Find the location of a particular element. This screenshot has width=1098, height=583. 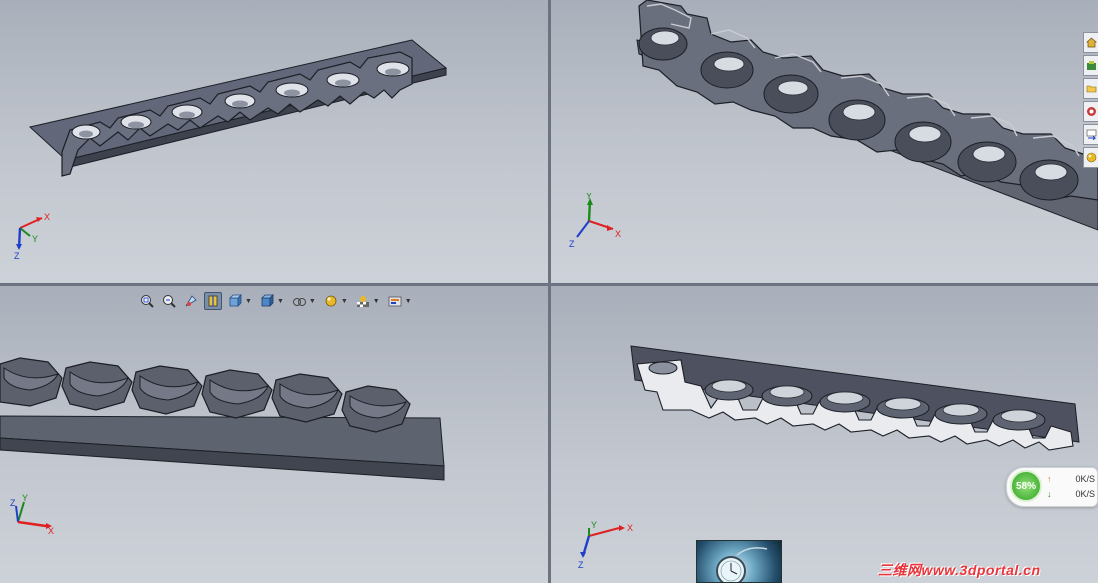

viewport-splitter-vertical is located at coordinates (549, 291).